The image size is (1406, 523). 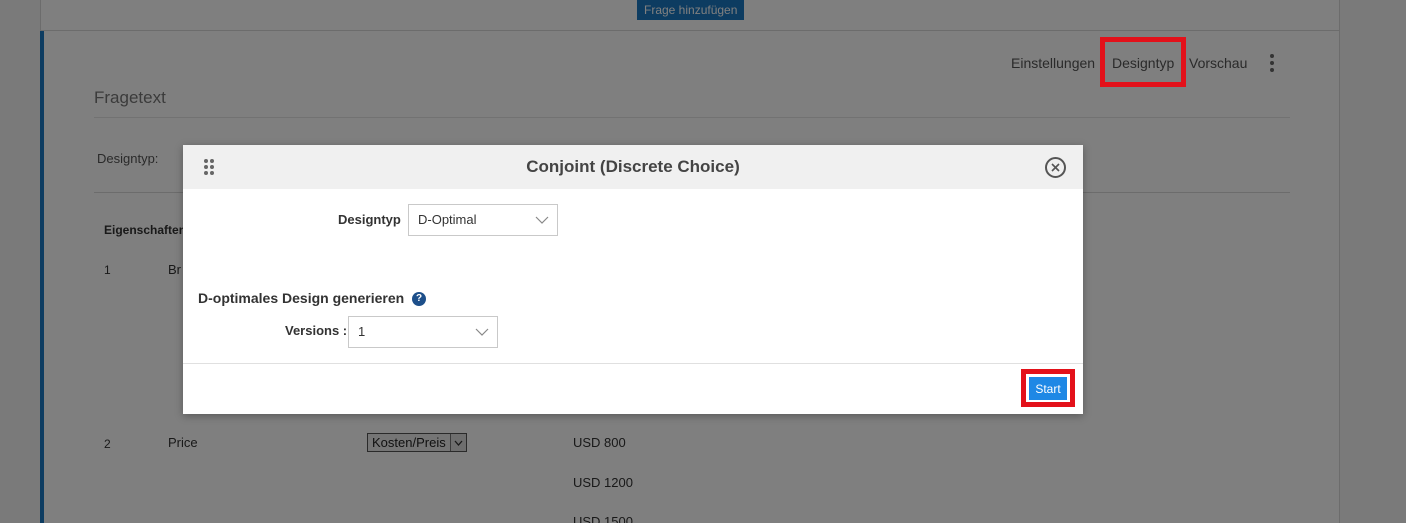 I want to click on section-title: D-optimales Design generieren, so click(x=301, y=298).